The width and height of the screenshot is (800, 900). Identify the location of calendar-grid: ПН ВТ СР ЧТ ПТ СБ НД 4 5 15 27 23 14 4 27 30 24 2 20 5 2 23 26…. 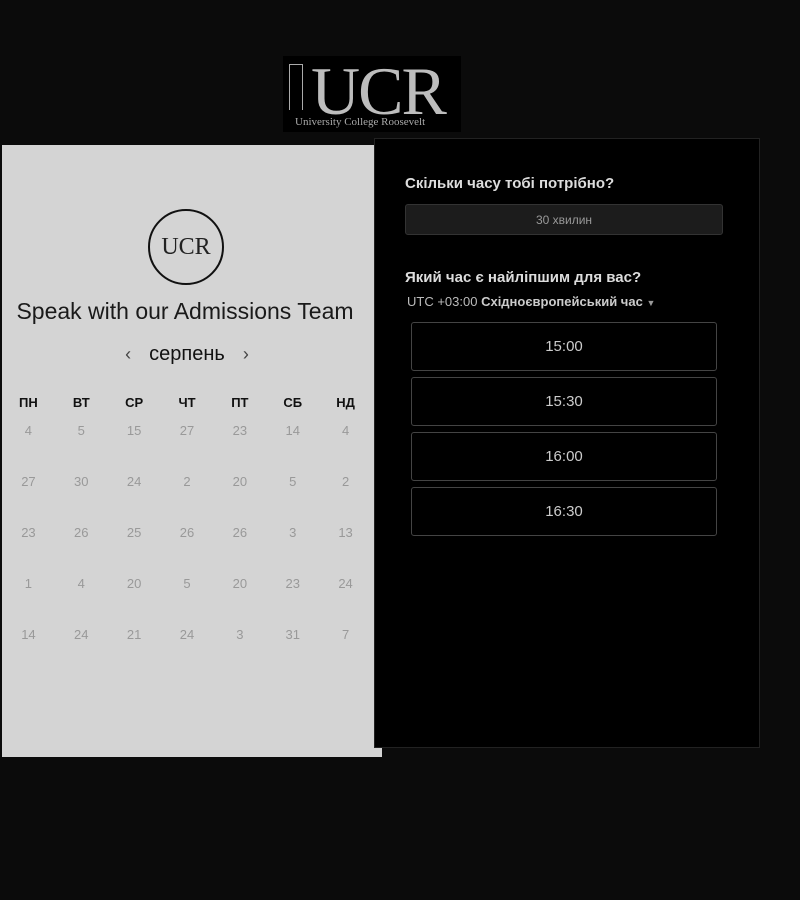
(187, 536).